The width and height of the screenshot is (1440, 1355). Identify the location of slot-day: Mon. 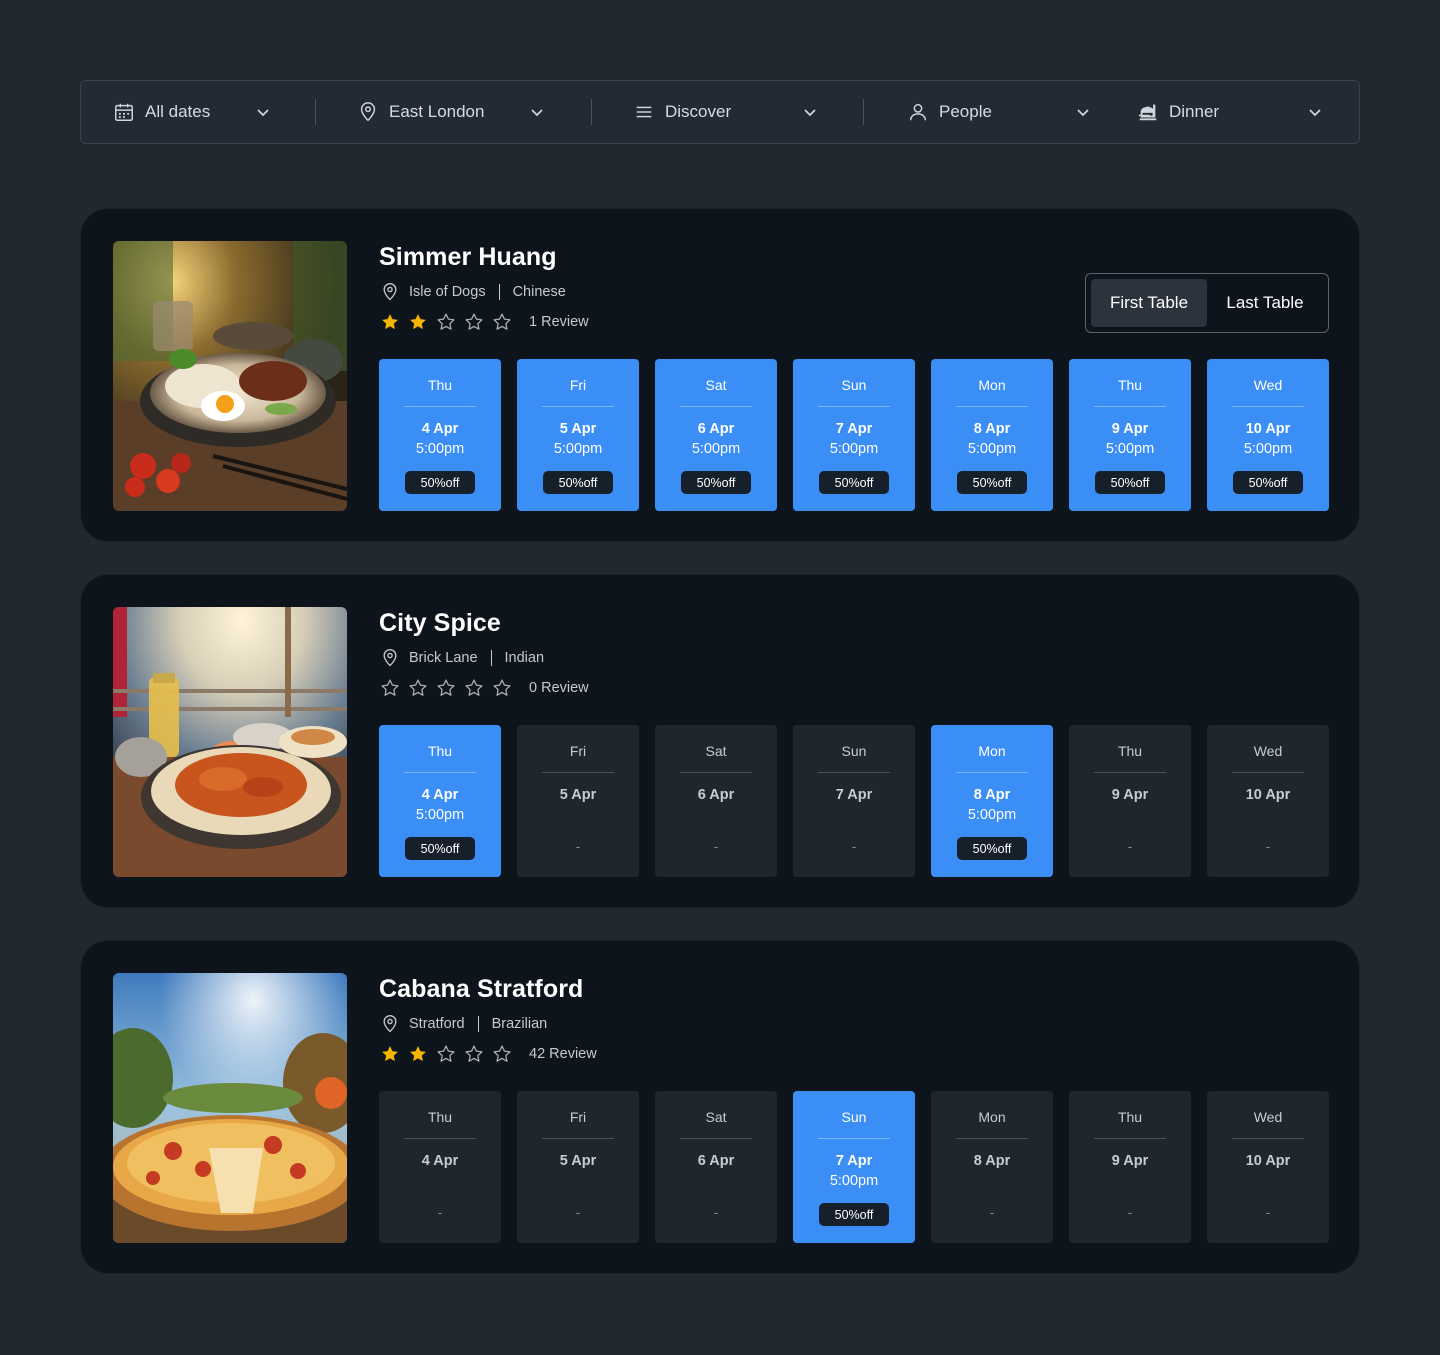
(992, 385).